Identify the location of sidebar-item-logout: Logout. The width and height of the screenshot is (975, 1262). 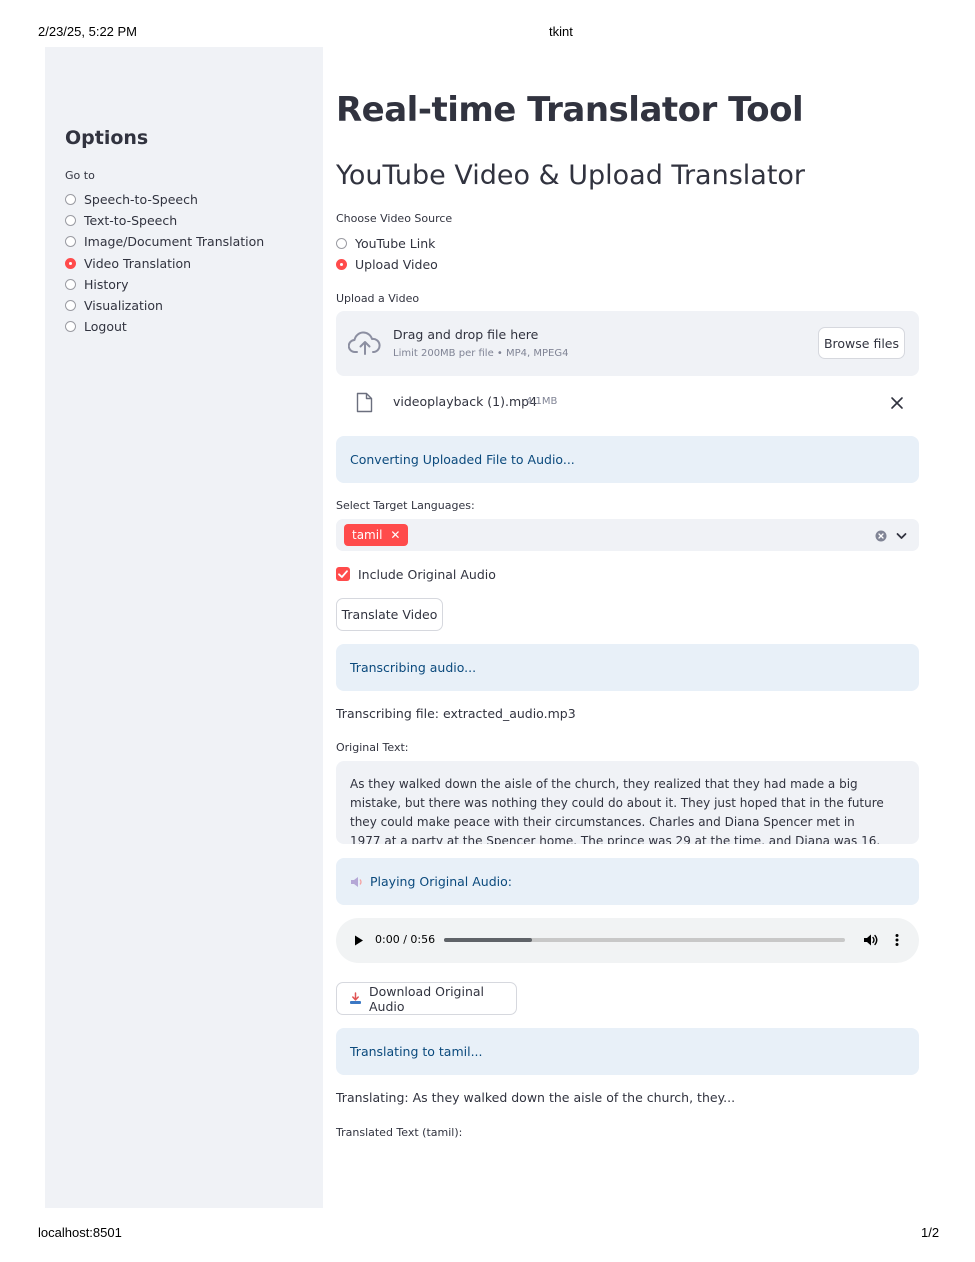
(96, 326).